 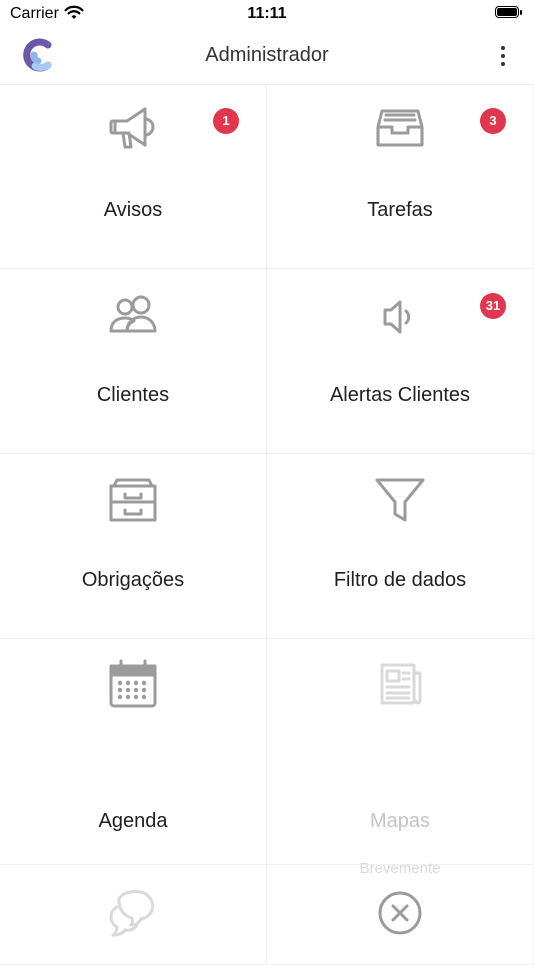 I want to click on tile-label: Mapas, so click(x=400, y=821).